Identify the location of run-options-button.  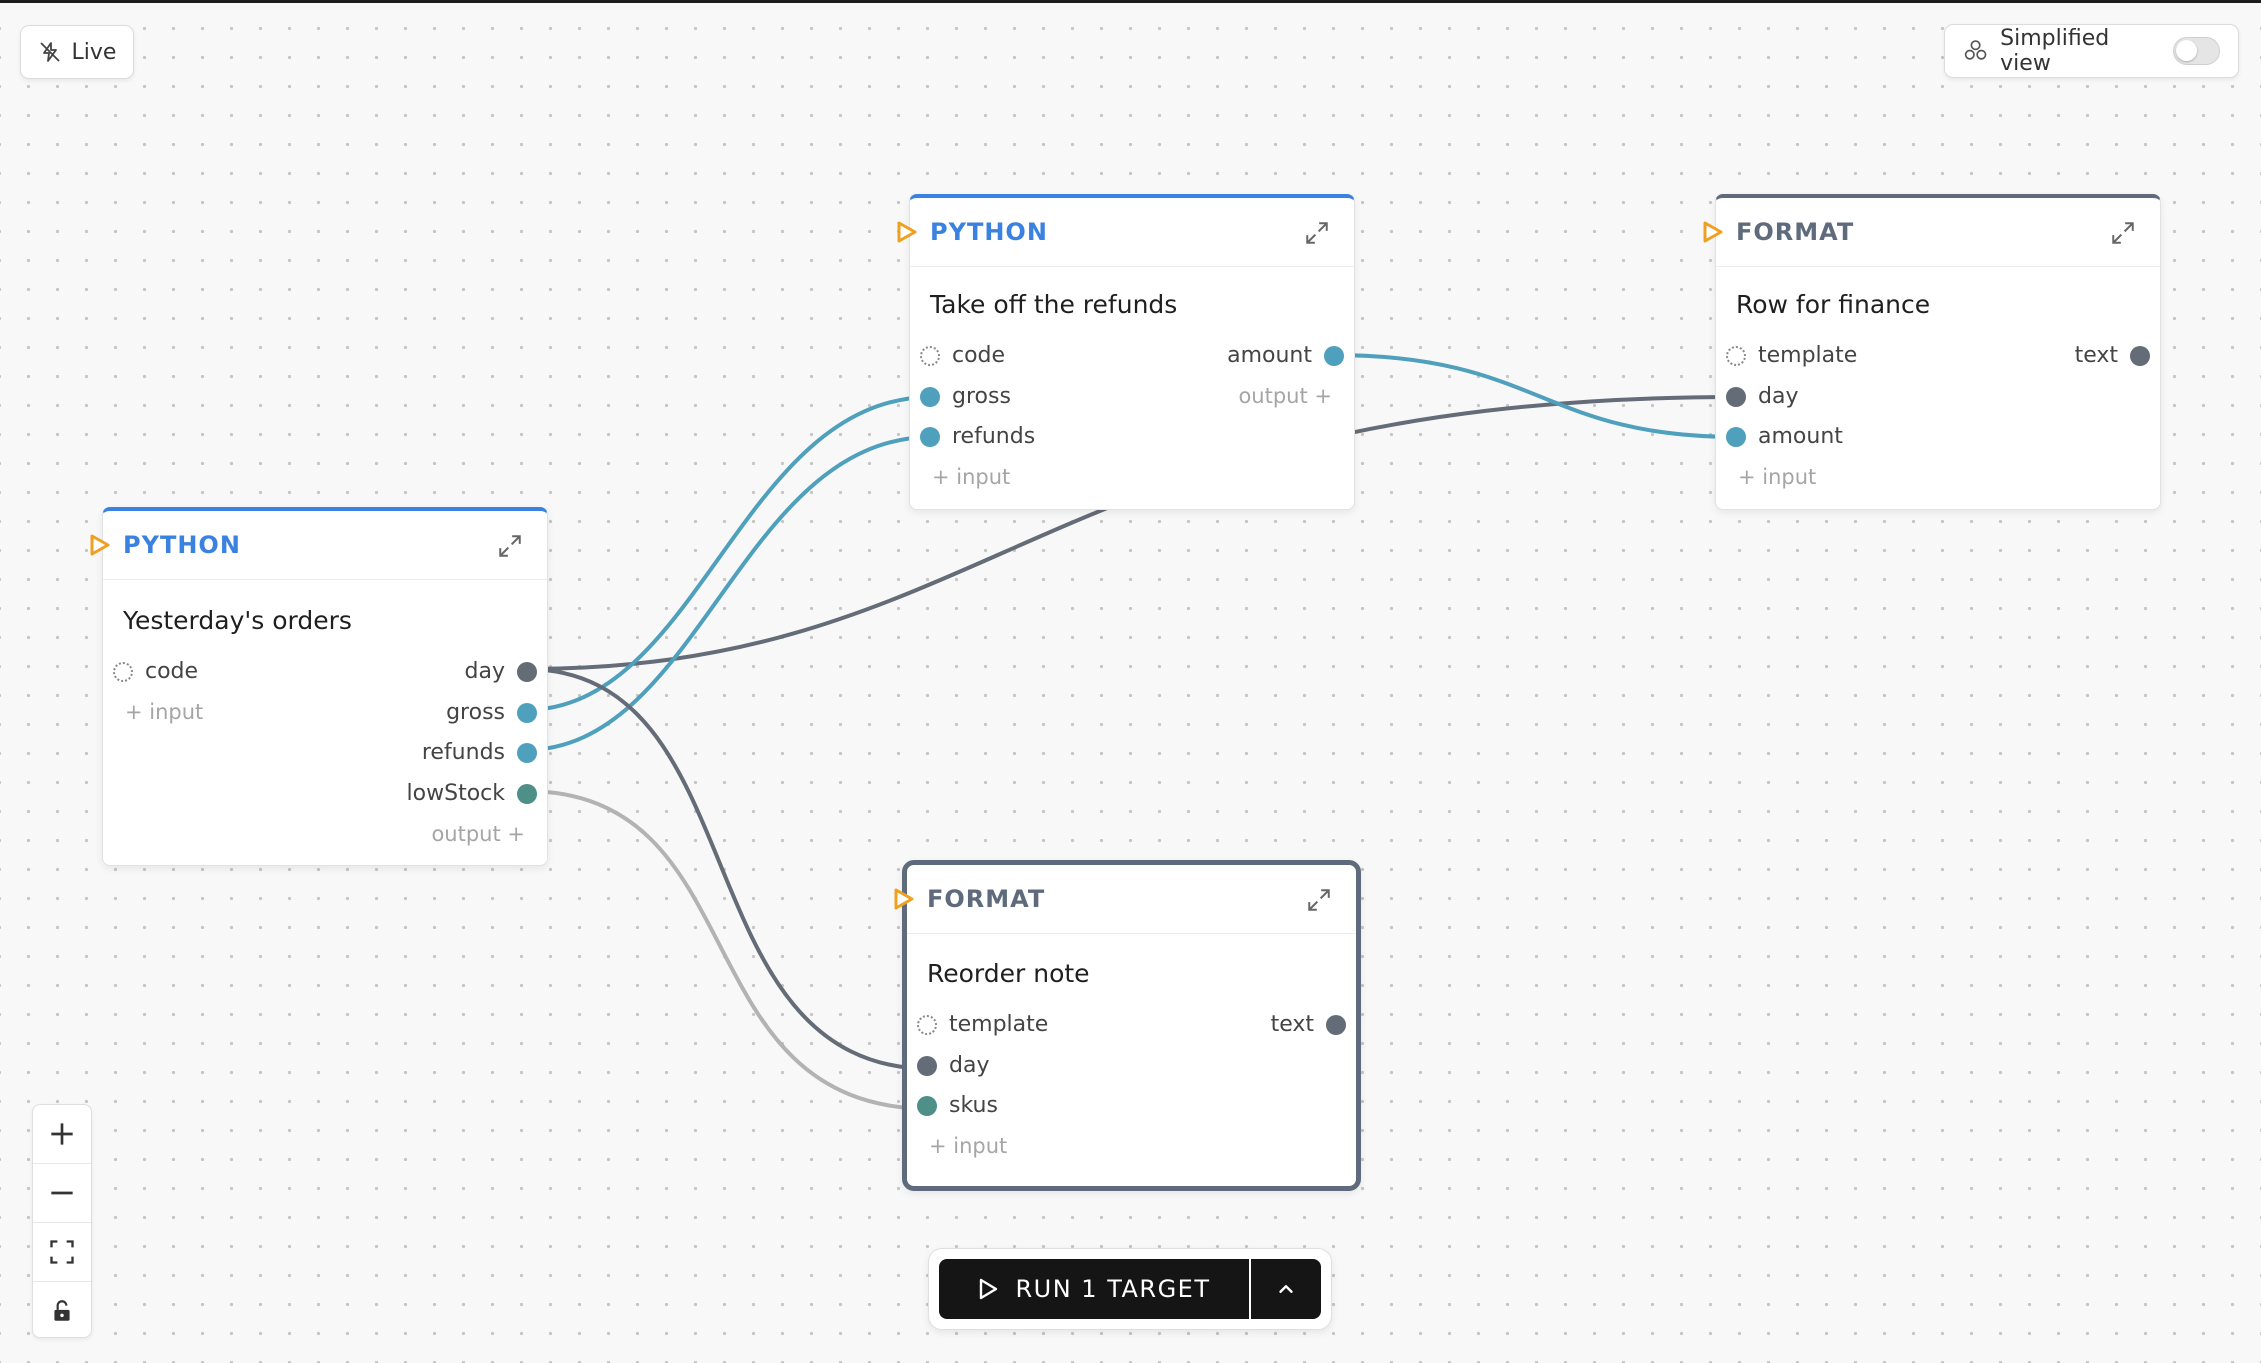
(1286, 1289).